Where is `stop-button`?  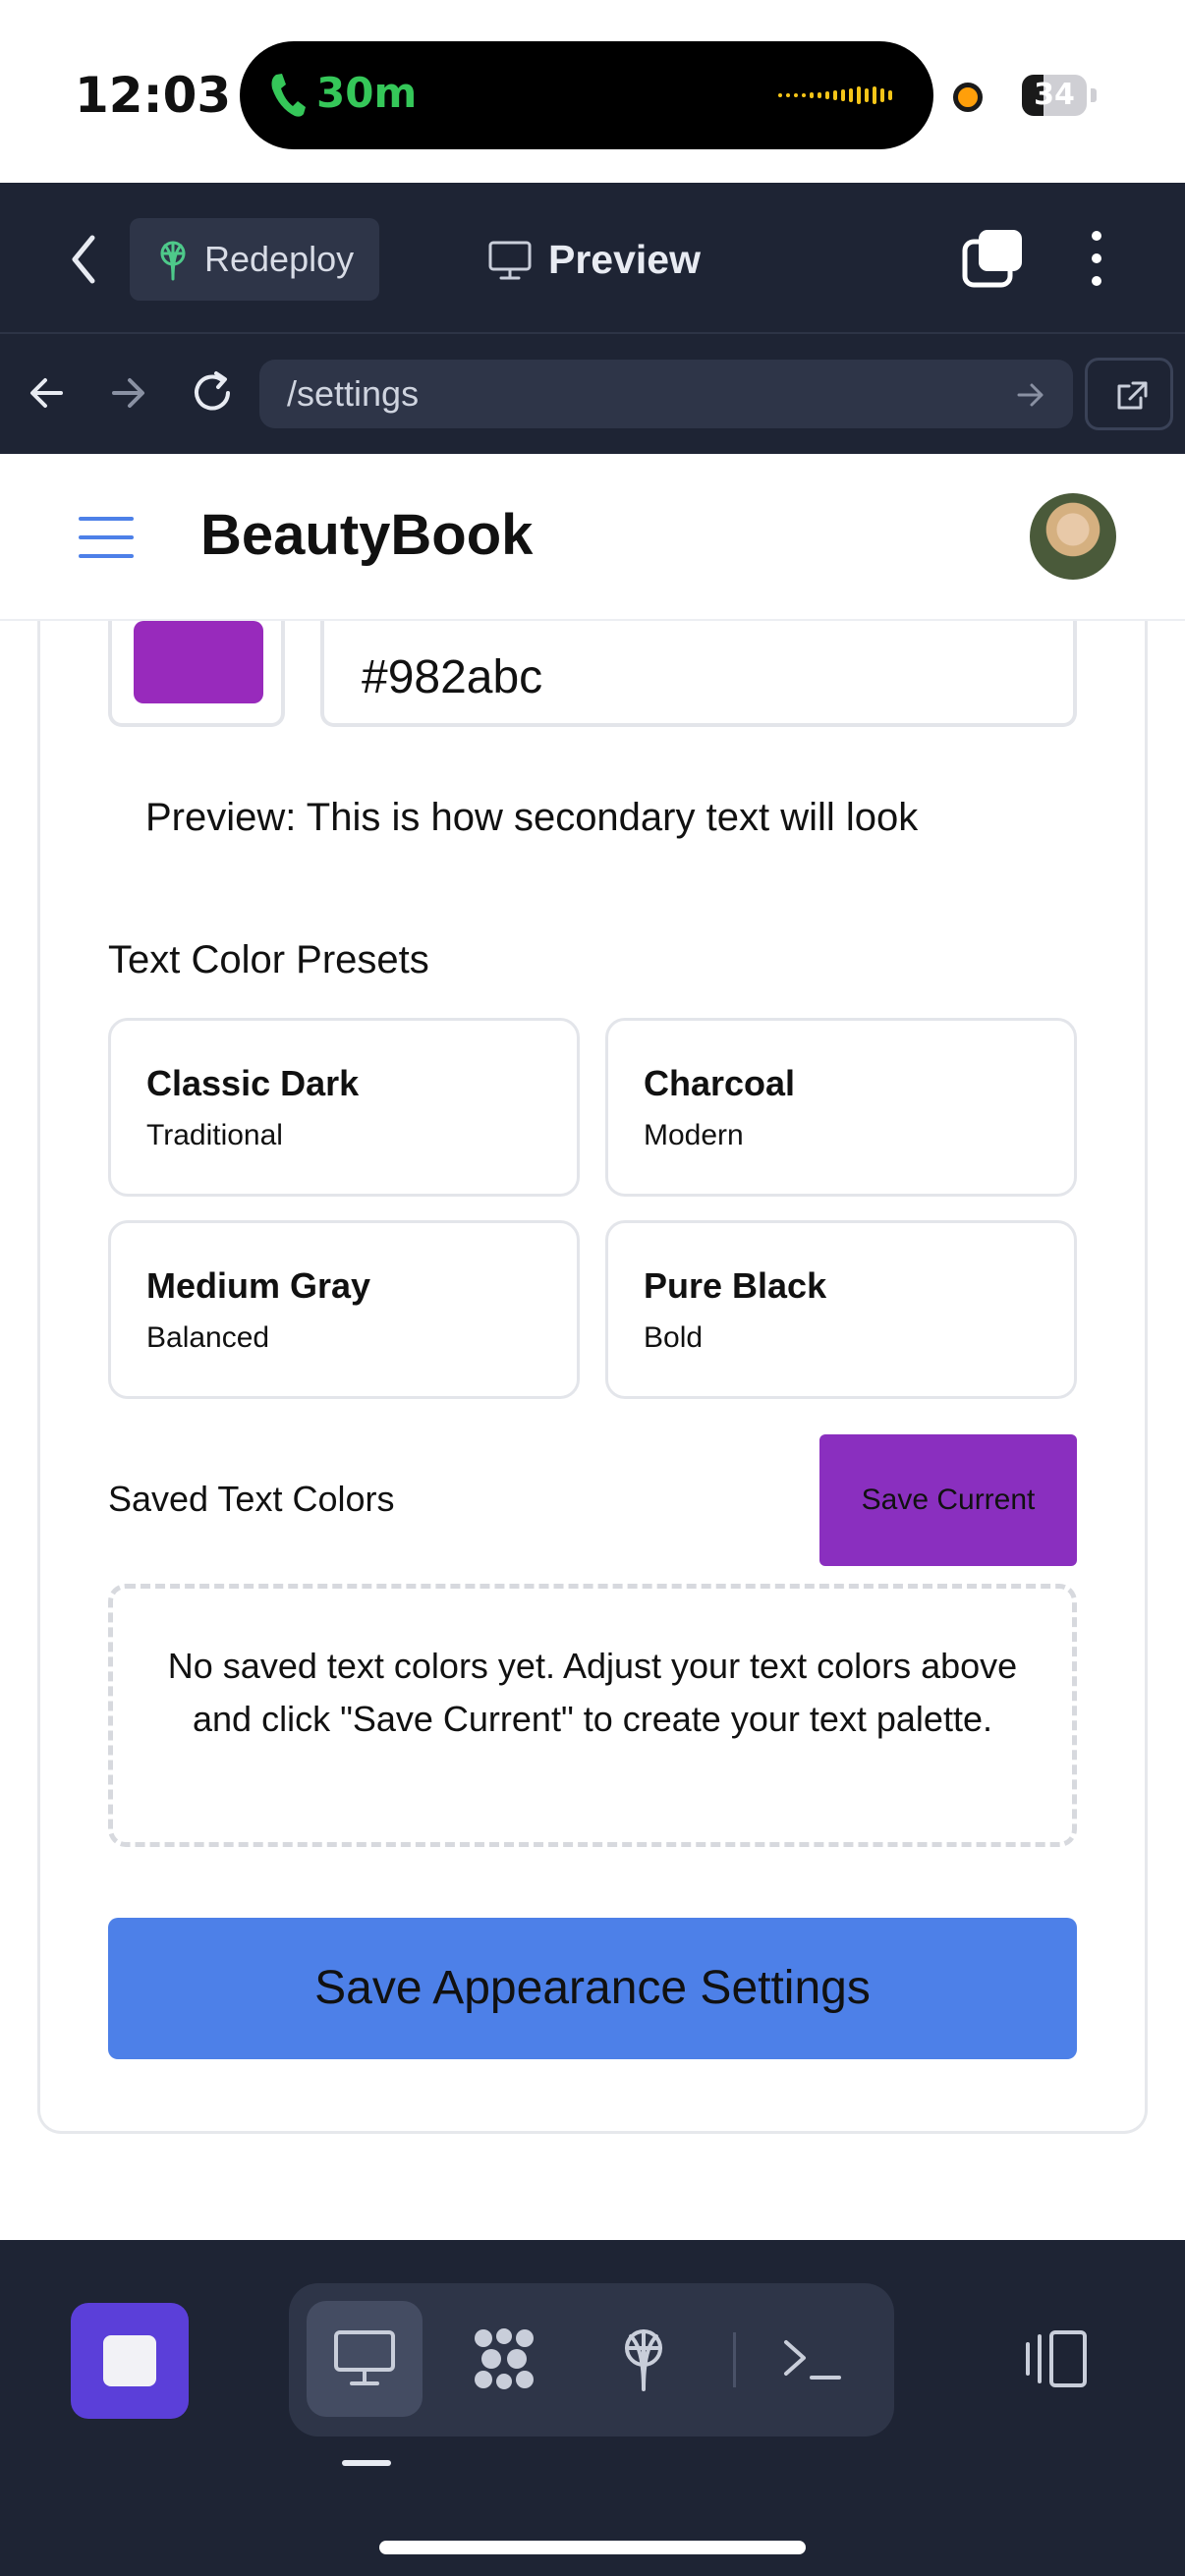 stop-button is located at coordinates (130, 2361).